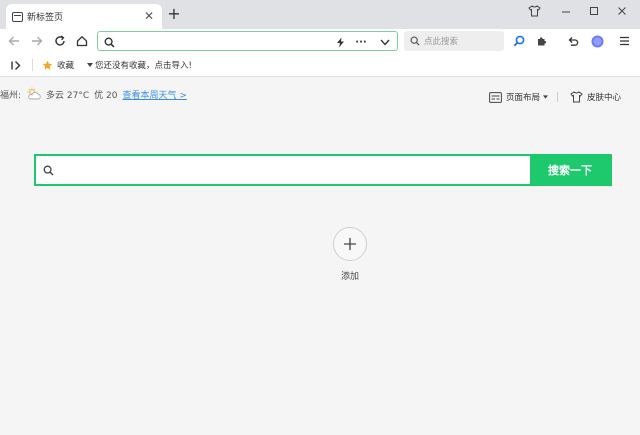  I want to click on import-bookmarks-link: 您还没有收藏，点击导入!, so click(143, 65).